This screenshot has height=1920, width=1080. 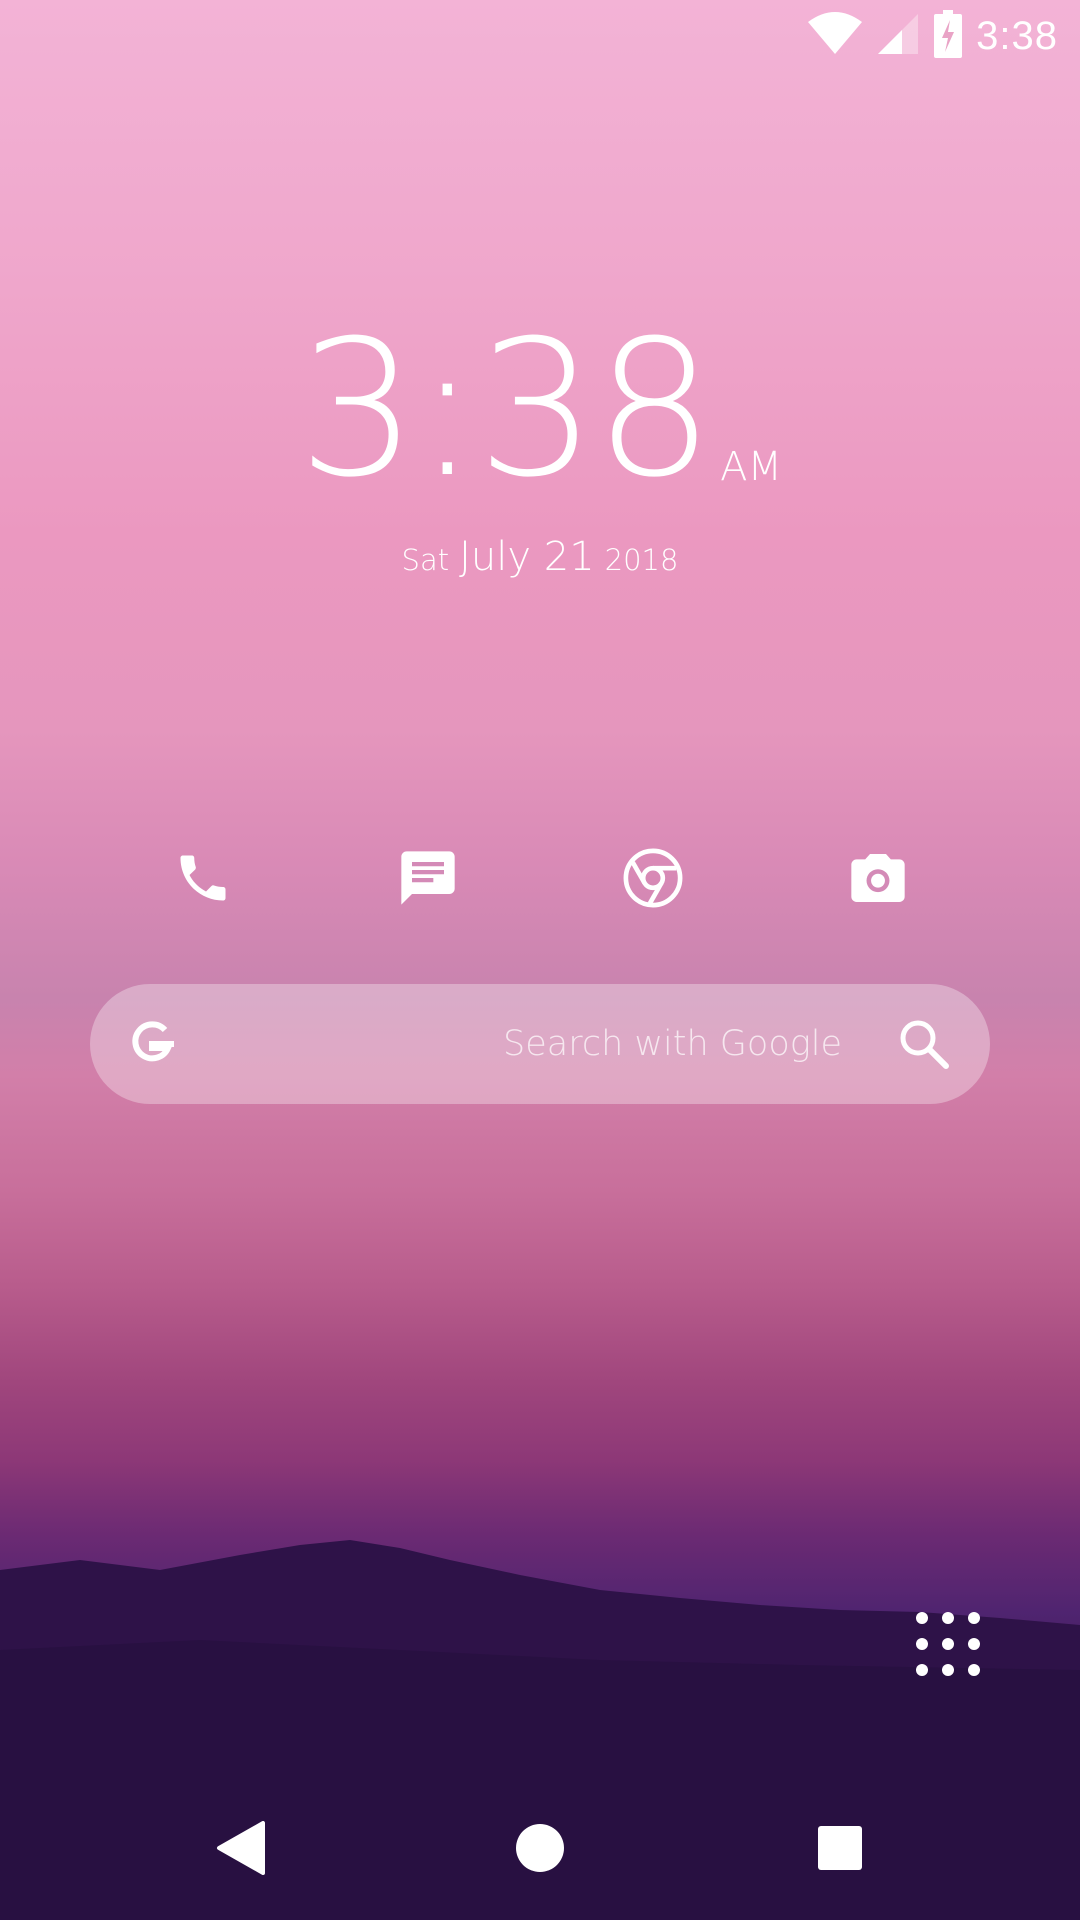 I want to click on back-button, so click(x=240, y=1848).